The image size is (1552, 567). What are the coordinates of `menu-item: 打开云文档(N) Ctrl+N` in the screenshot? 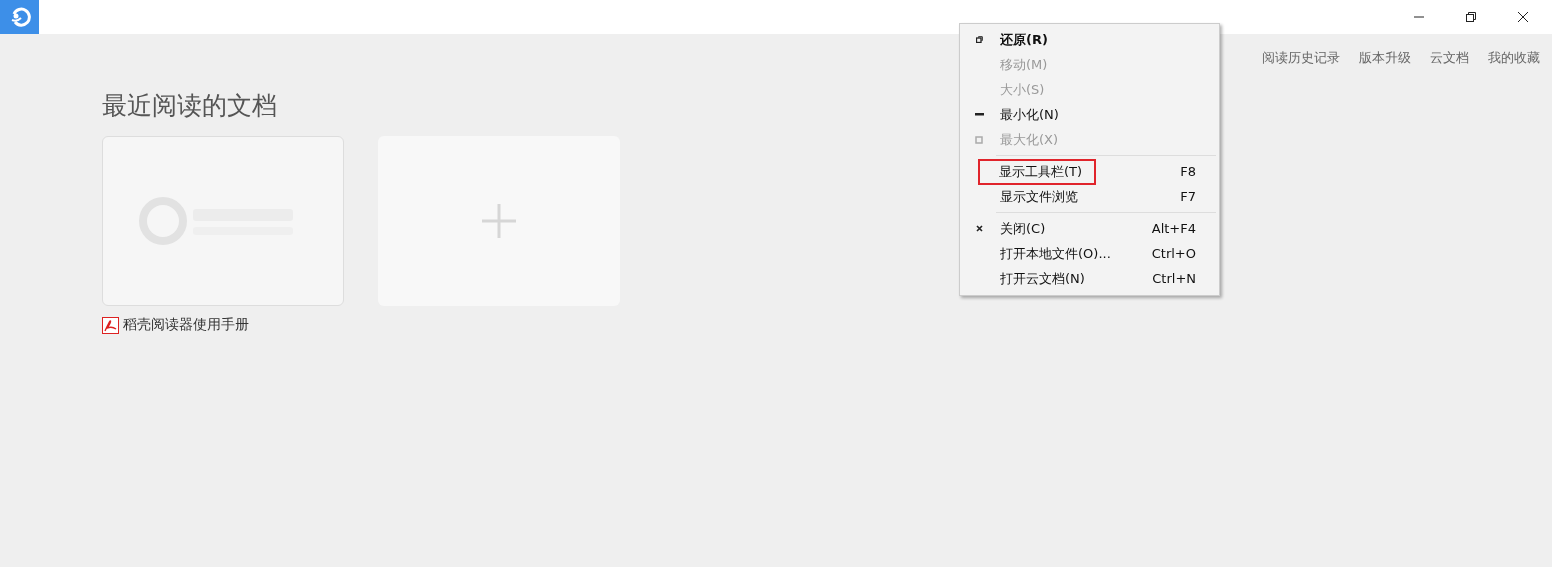 It's located at (1089, 278).